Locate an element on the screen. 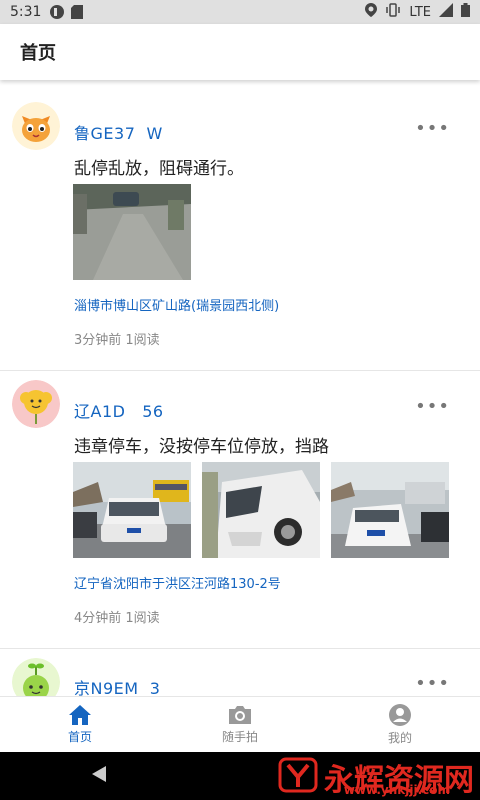  nav-home-label: 首页 is located at coordinates (79, 737).